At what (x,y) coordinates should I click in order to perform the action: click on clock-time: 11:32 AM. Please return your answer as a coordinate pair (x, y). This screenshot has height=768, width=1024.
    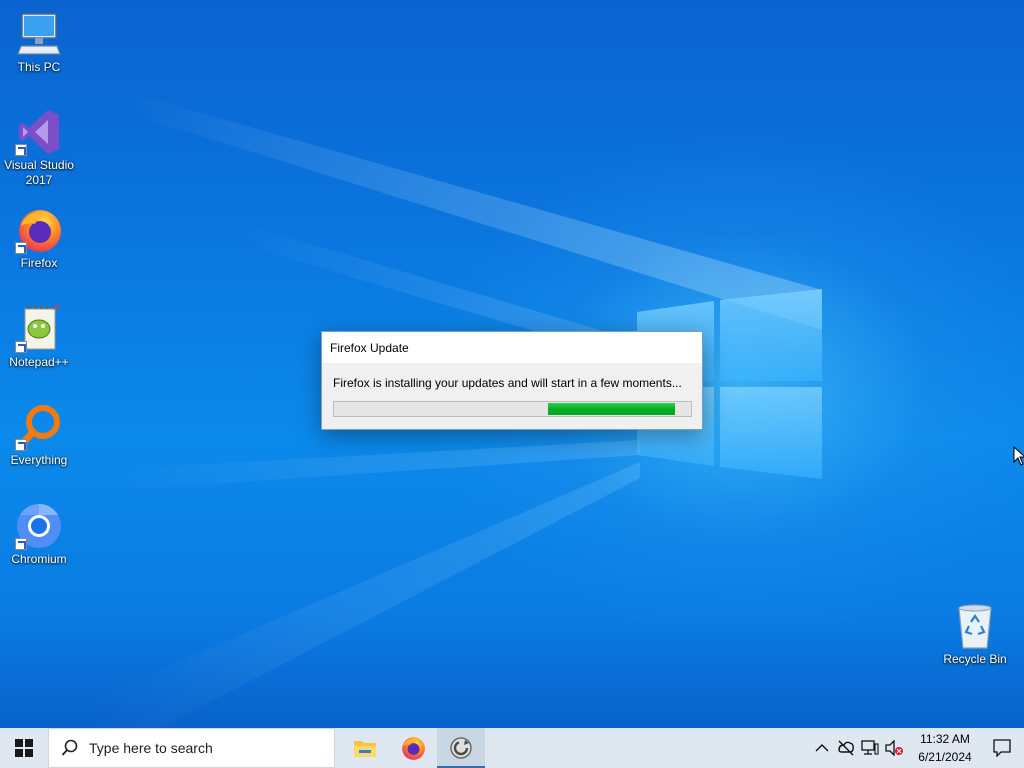
    Looking at the image, I should click on (945, 739).